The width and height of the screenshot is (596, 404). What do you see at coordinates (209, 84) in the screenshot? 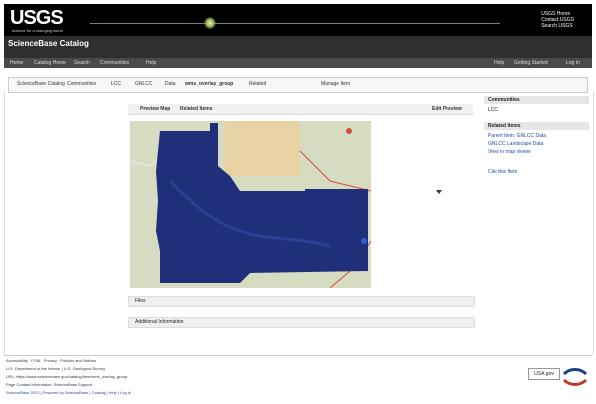
I see `crumb-current: wms_overlay_group` at bounding box center [209, 84].